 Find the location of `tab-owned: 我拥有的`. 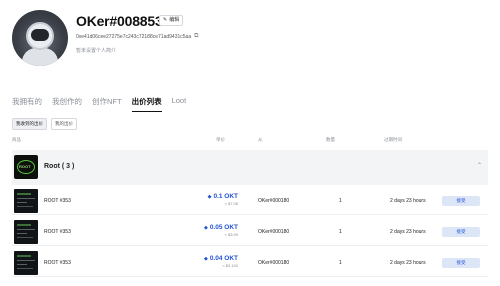

tab-owned: 我拥有的 is located at coordinates (27, 104).